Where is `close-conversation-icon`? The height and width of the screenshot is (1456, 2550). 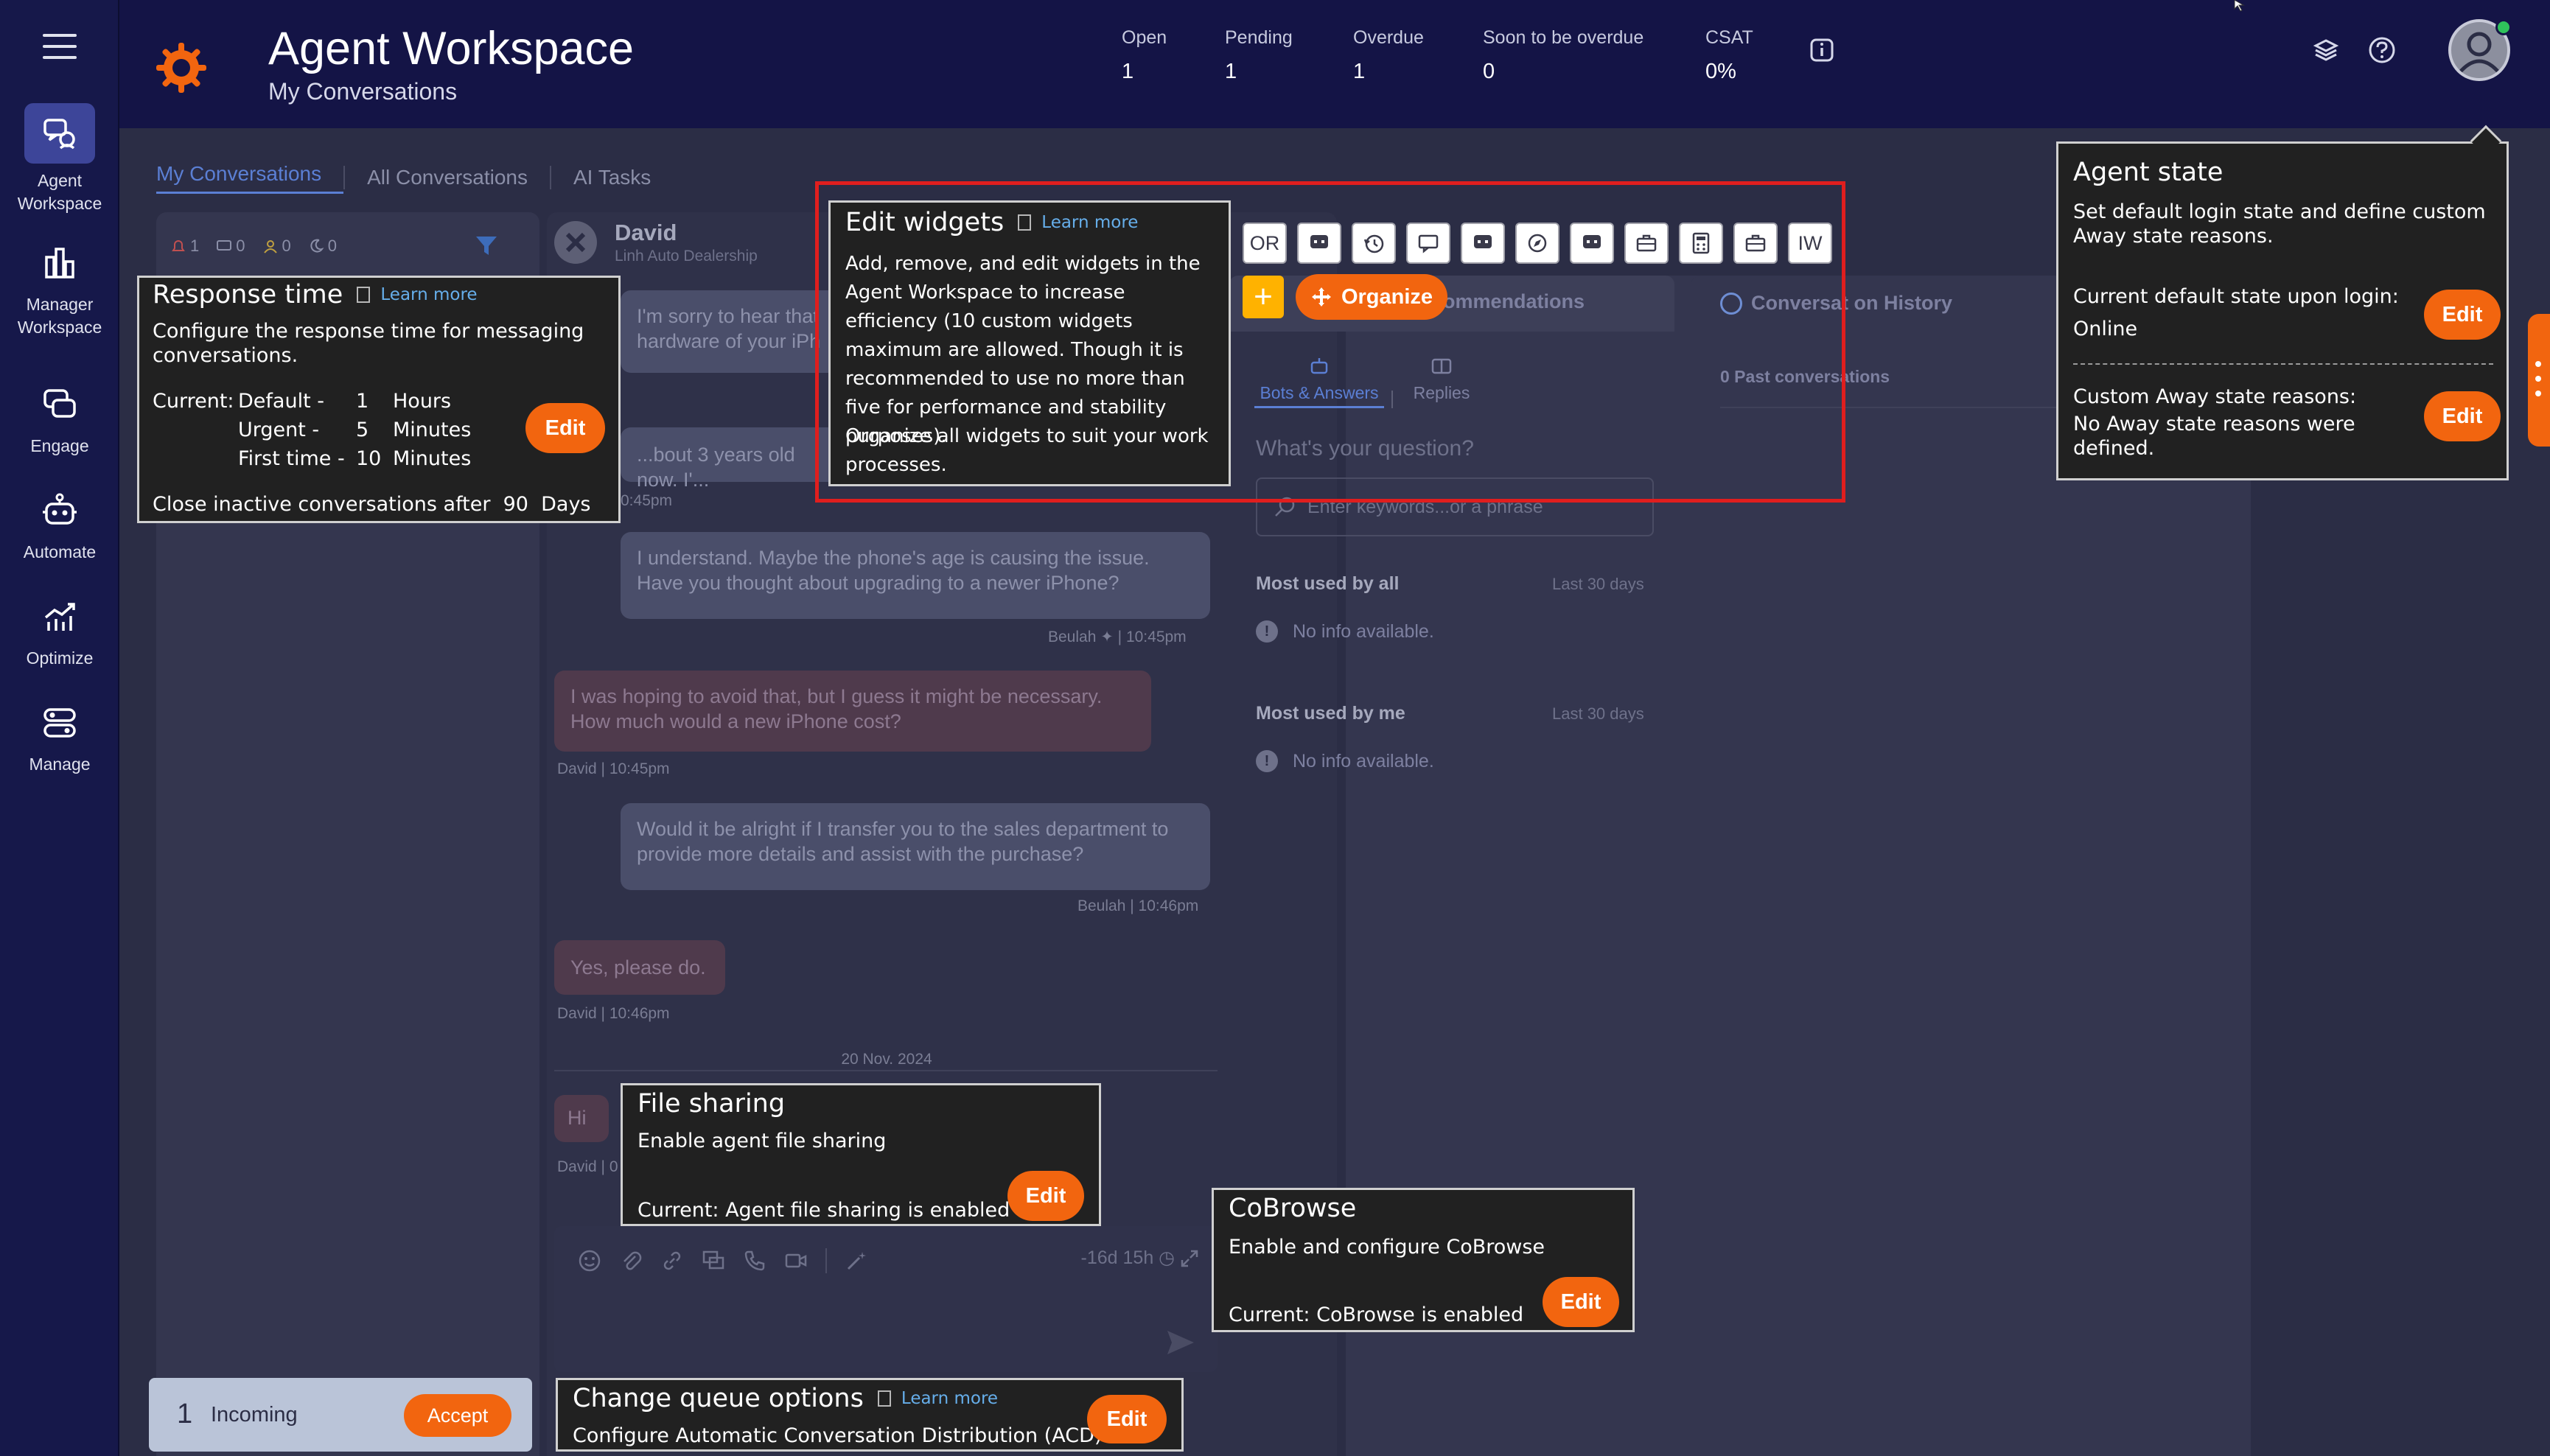 close-conversation-icon is located at coordinates (575, 242).